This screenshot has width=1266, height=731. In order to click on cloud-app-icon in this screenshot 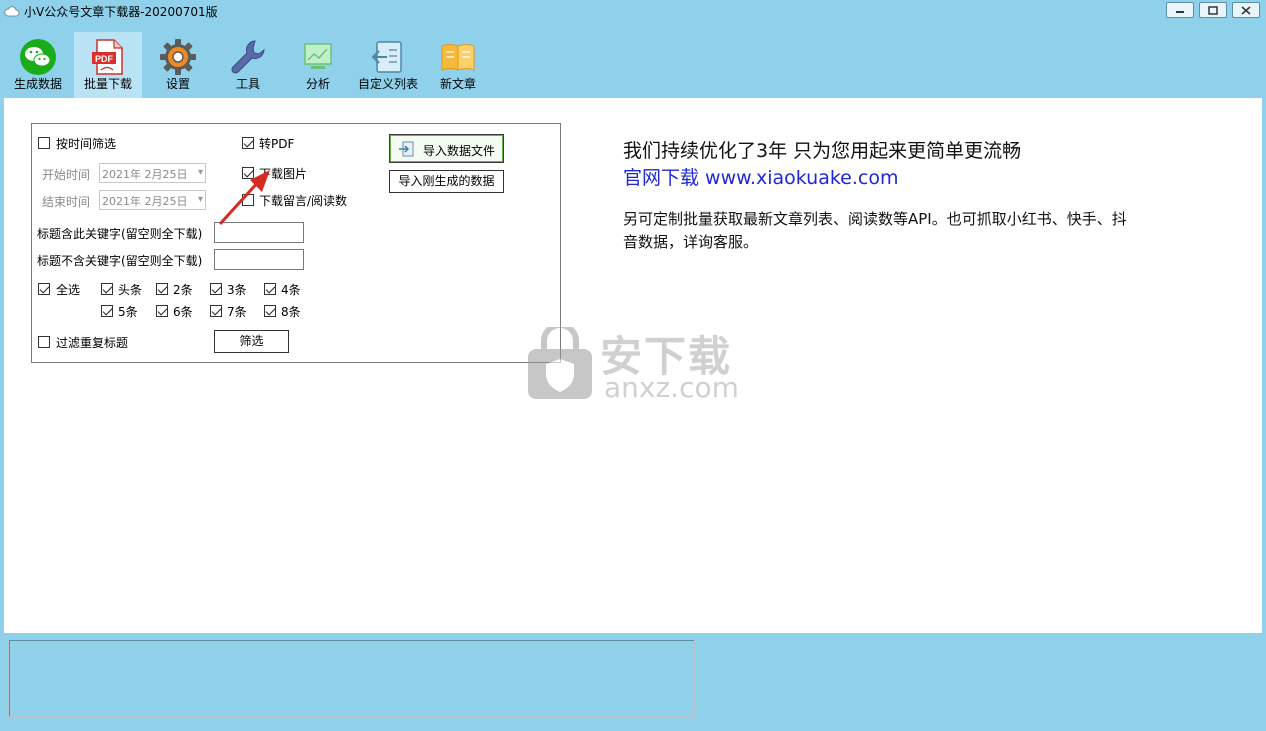, I will do `click(12, 11)`.